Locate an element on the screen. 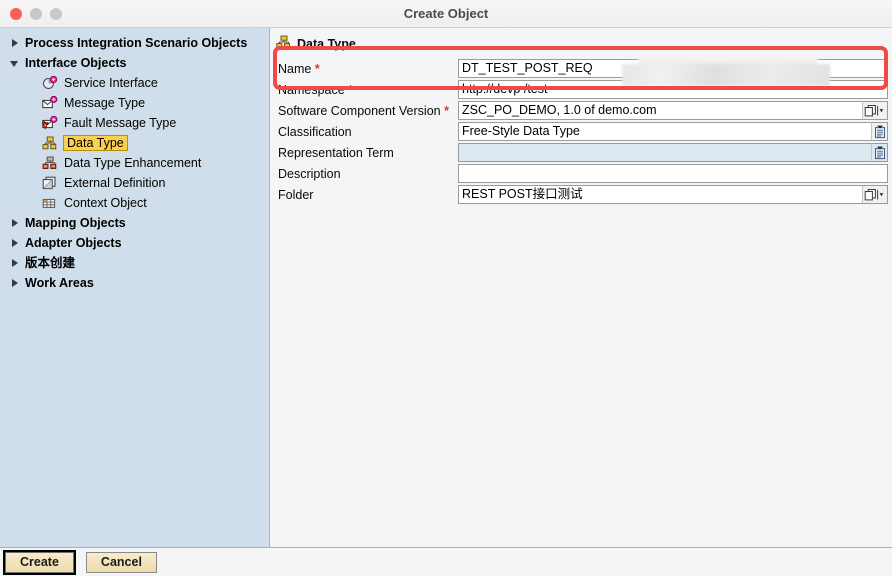  field-control-folder: REST POST接口测试 is located at coordinates (673, 194).